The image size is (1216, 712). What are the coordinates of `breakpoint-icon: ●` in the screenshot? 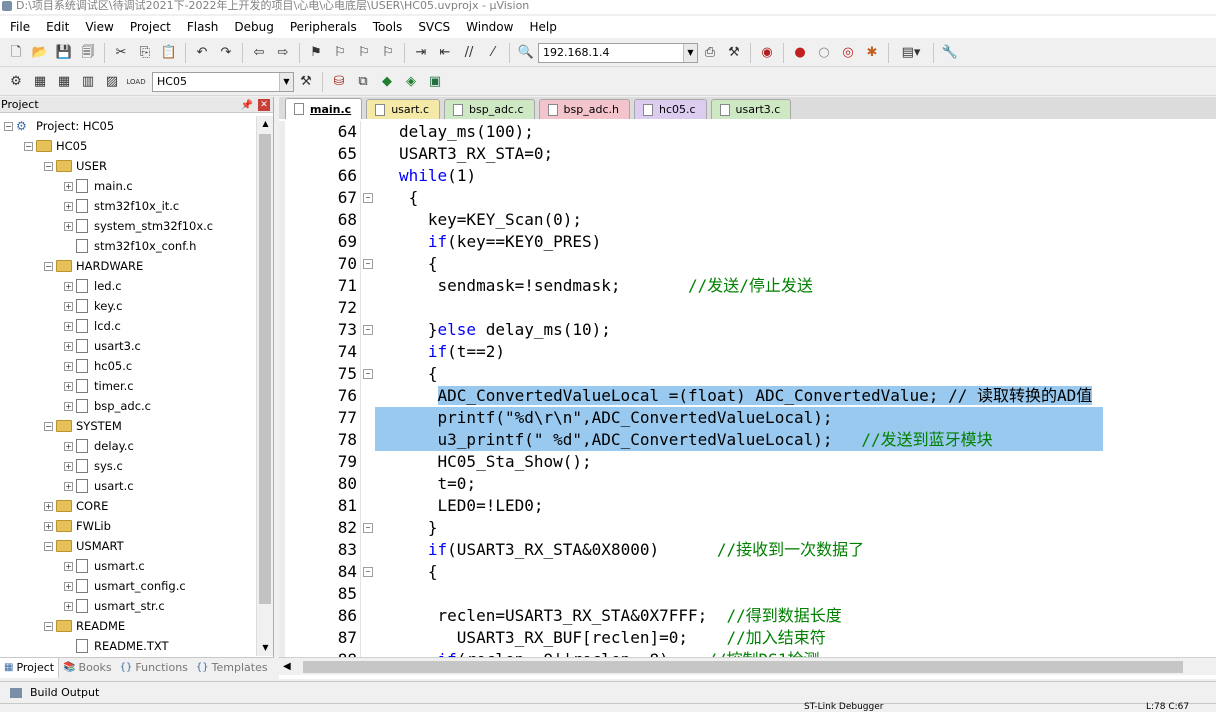 It's located at (800, 53).